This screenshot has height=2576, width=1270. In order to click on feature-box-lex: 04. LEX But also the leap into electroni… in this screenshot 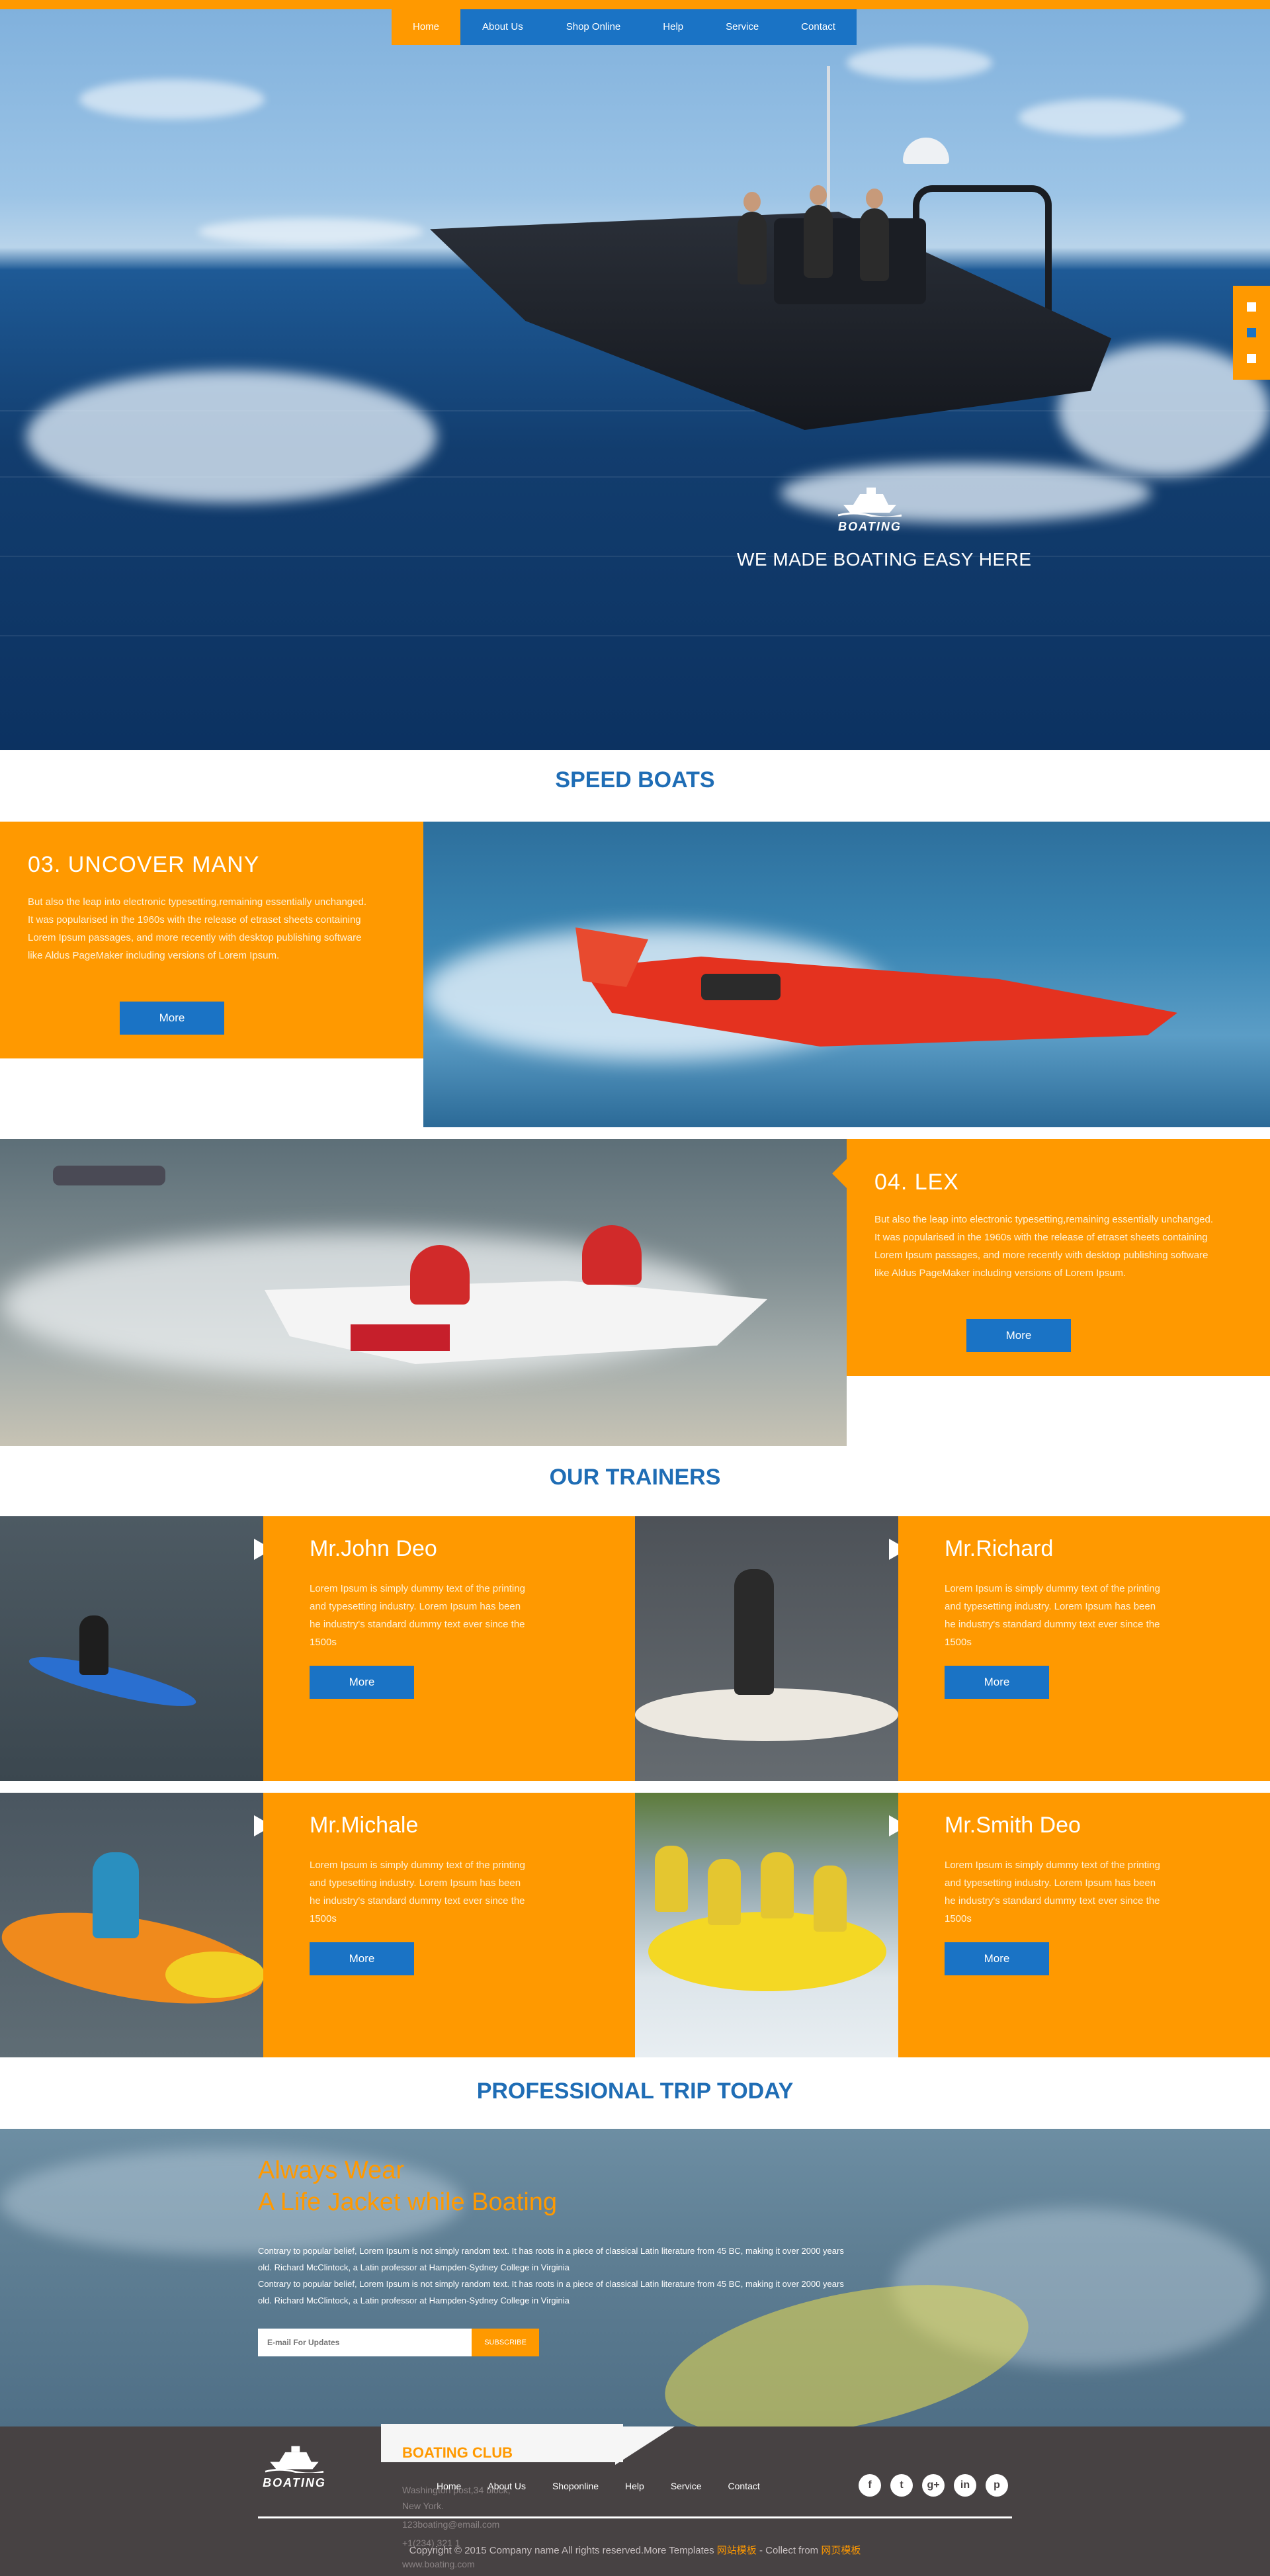, I will do `click(1058, 1257)`.